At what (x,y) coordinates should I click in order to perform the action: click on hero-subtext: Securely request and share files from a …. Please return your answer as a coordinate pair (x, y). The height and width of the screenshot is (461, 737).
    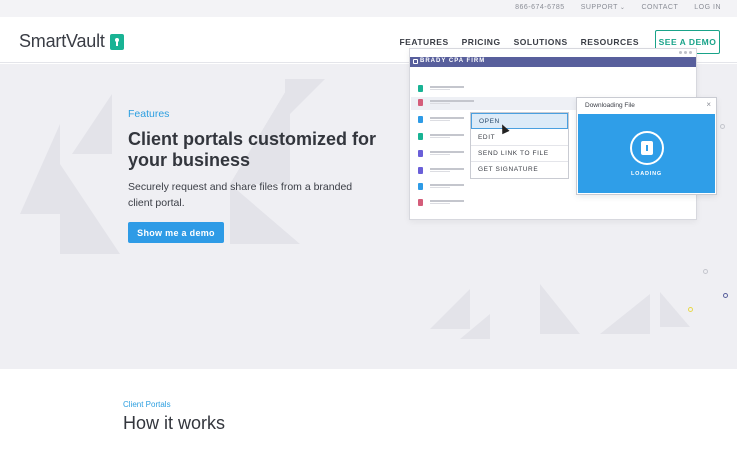
    Looking at the image, I should click on (240, 195).